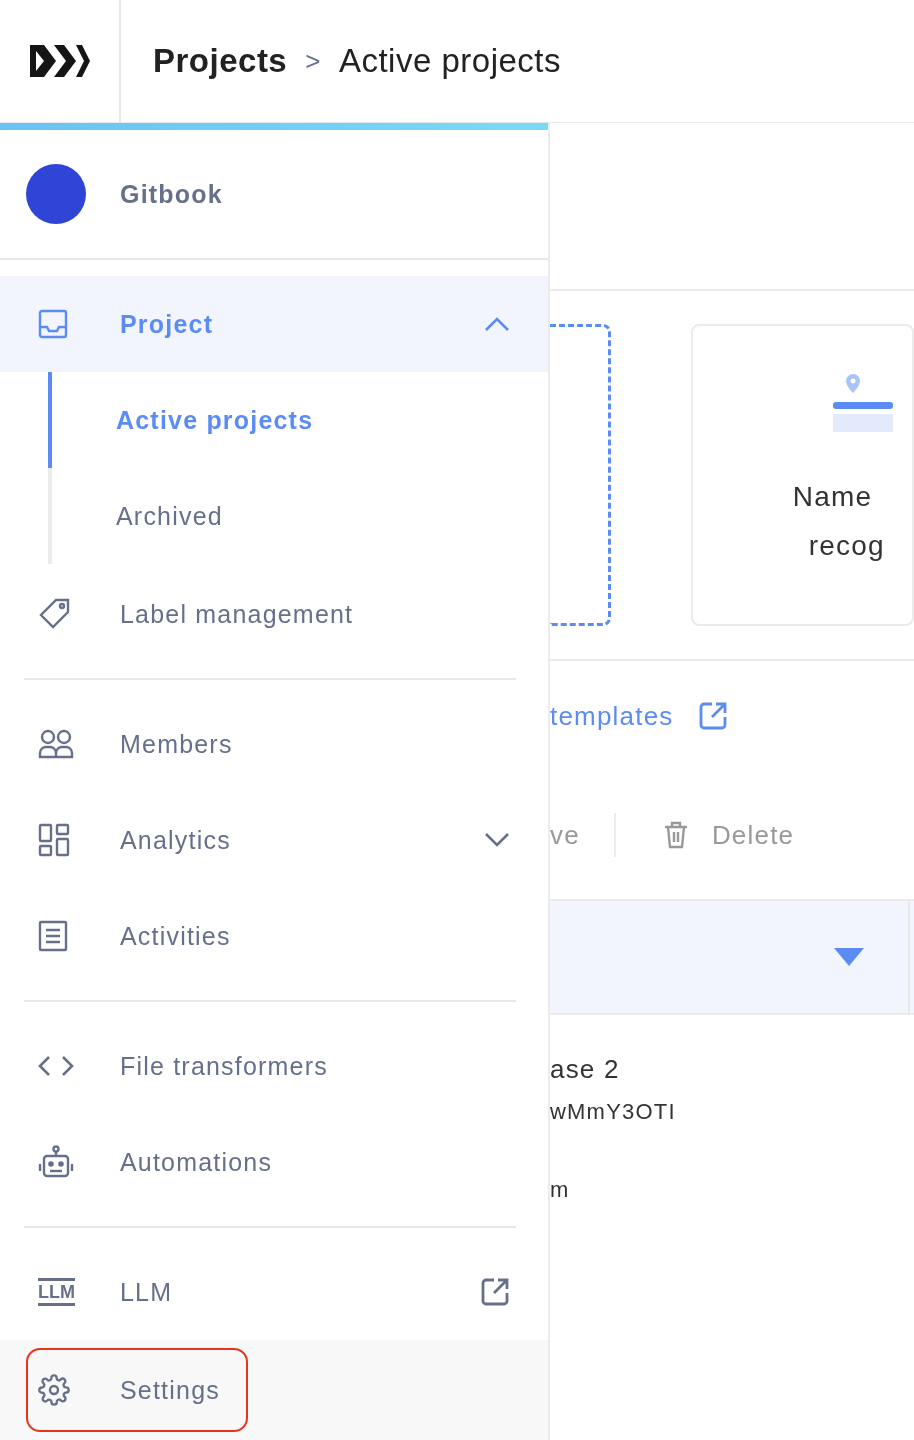 The image size is (914, 1440). Describe the element at coordinates (580, 475) in the screenshot. I see `dashed-card` at that location.